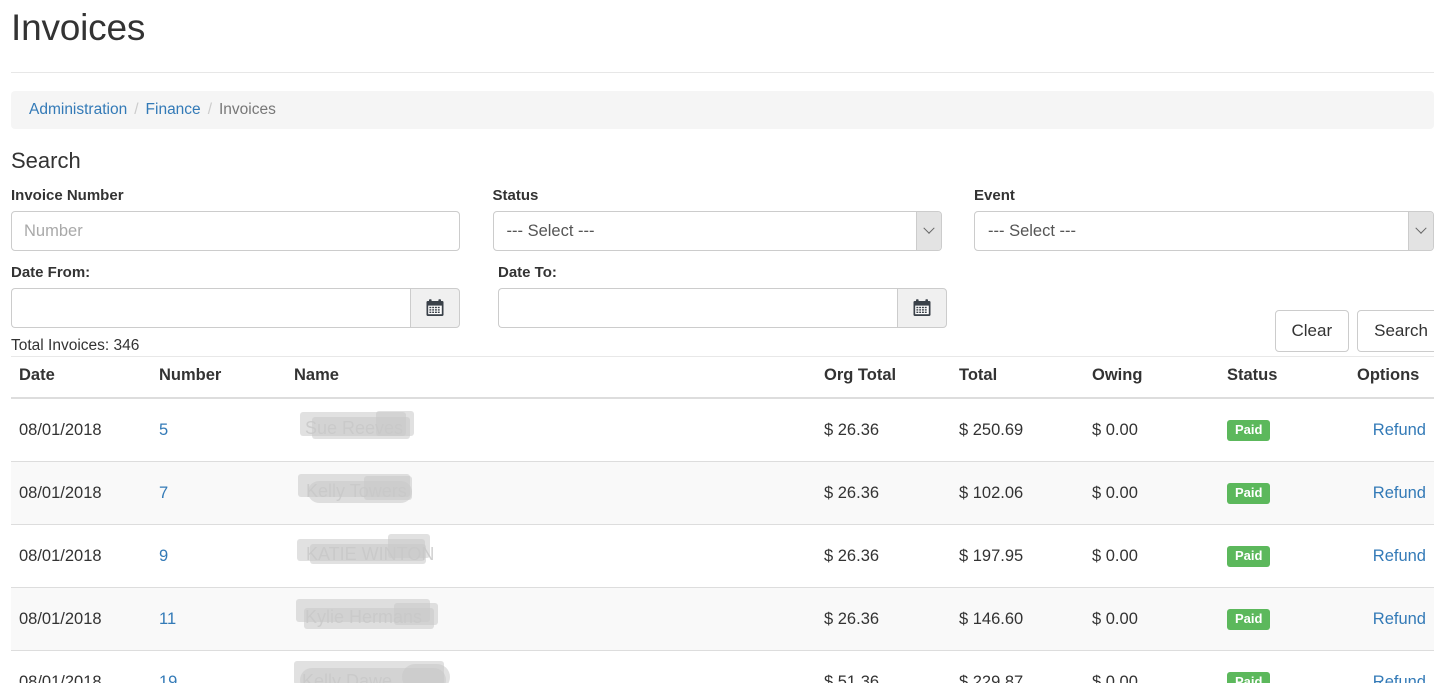  Describe the element at coordinates (1017, 493) in the screenshot. I see `cell-total: $ 102.06` at that location.